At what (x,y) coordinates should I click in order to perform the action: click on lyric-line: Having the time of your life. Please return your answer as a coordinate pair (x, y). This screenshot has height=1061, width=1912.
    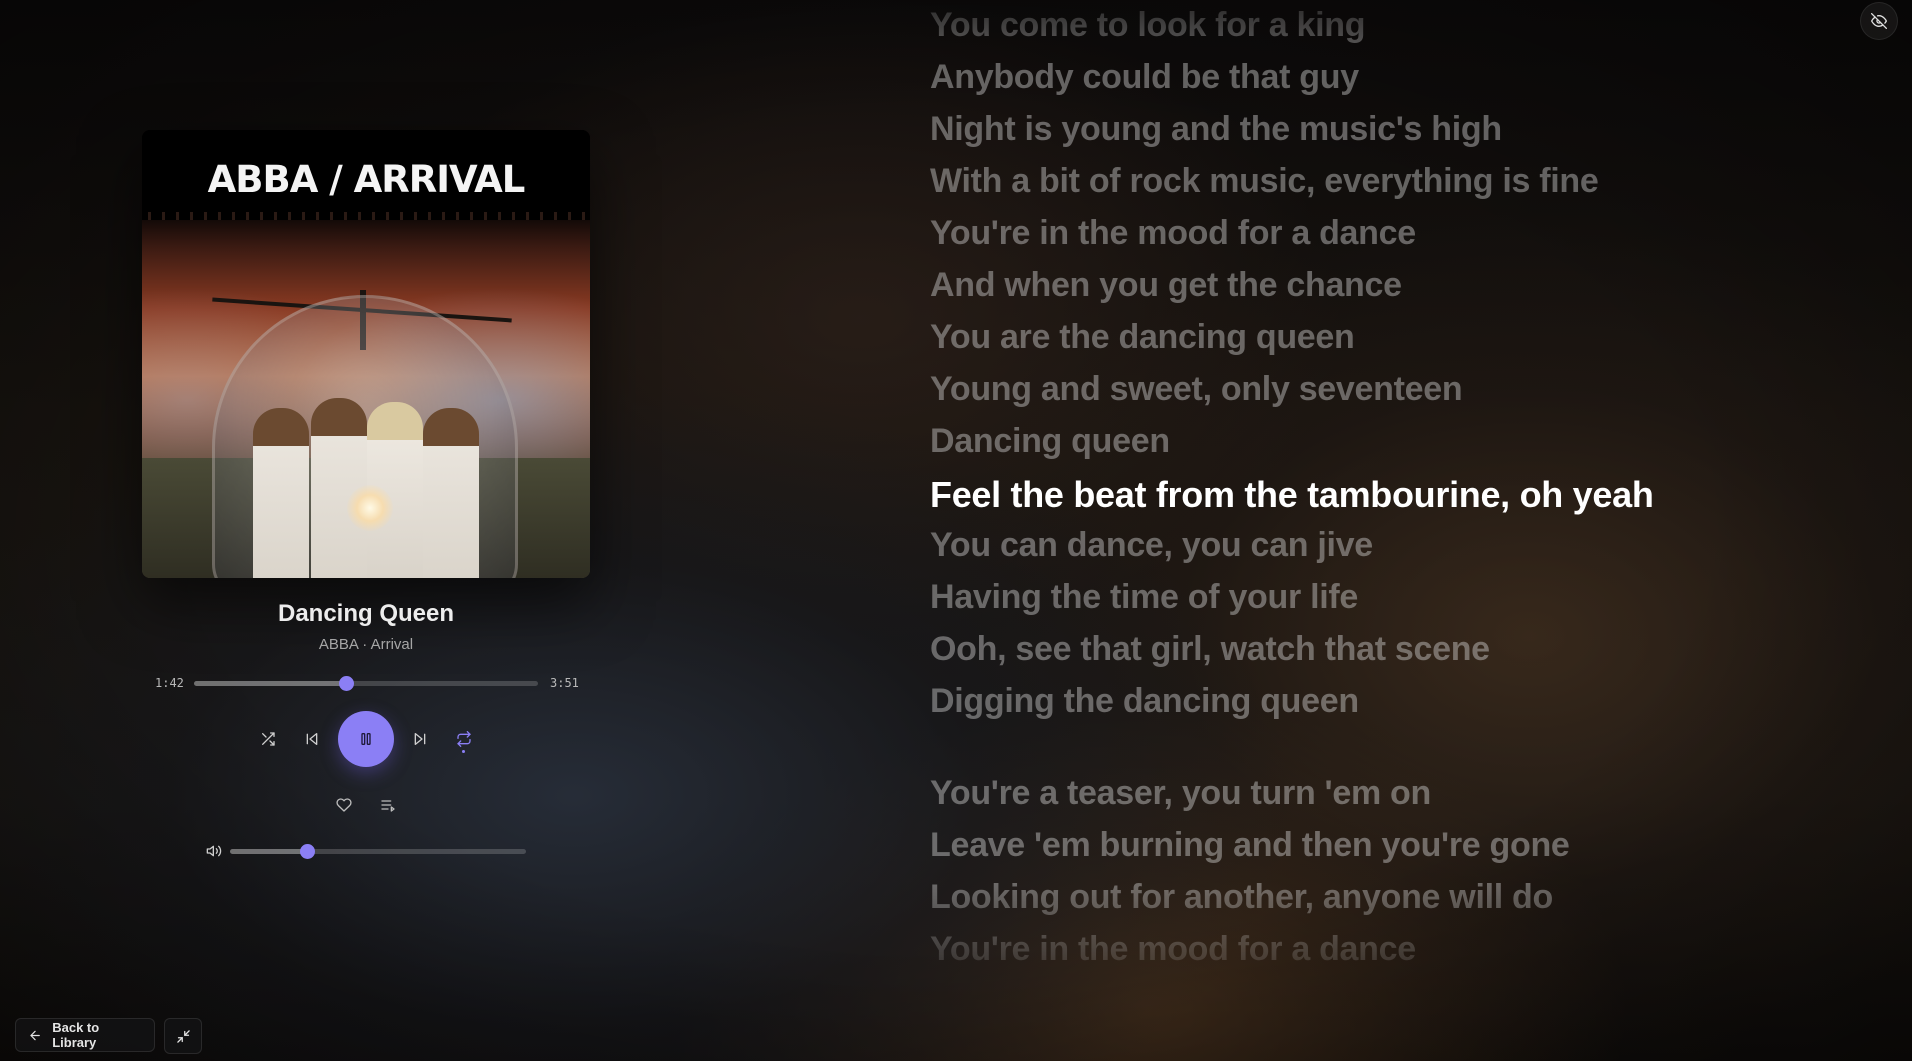
    Looking at the image, I should click on (1144, 597).